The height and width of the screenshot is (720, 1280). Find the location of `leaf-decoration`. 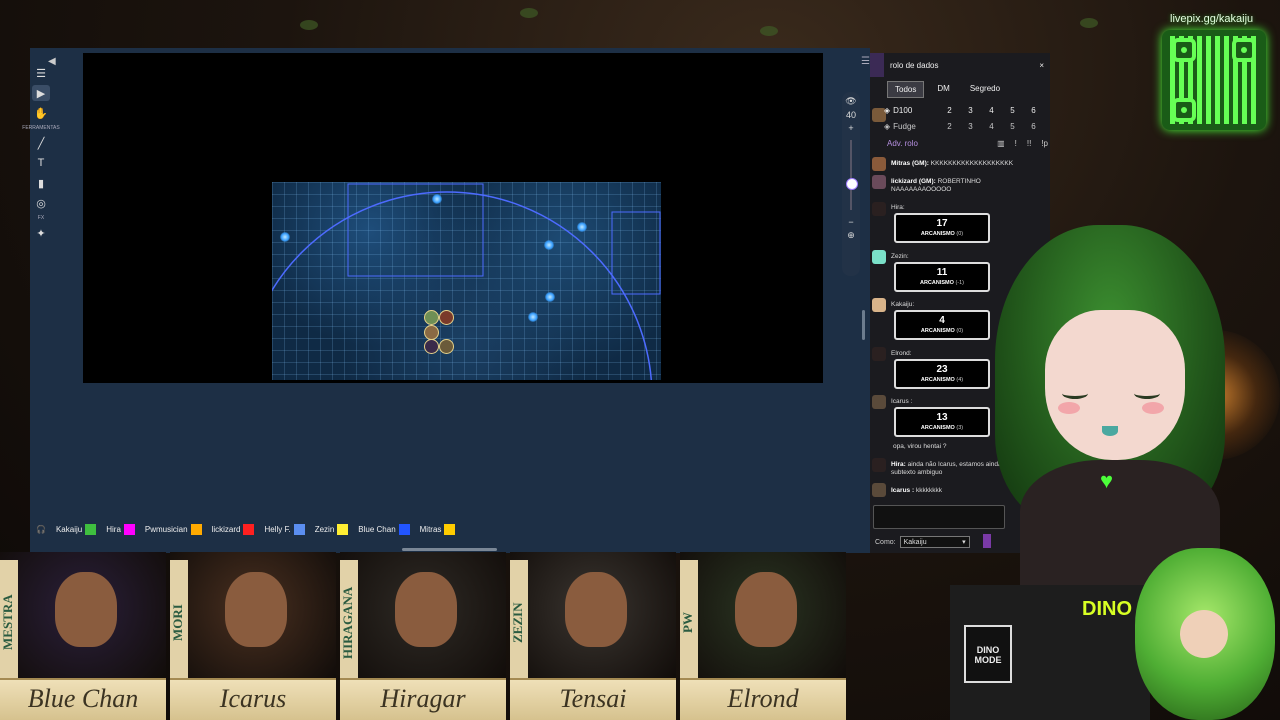

leaf-decoration is located at coordinates (309, 25).